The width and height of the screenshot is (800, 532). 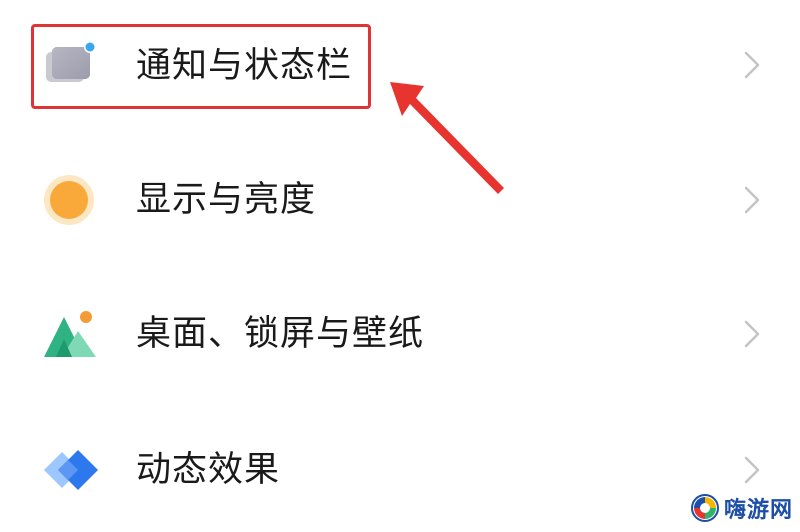 I want to click on mountain-wallpaper-icon, so click(x=70, y=334).